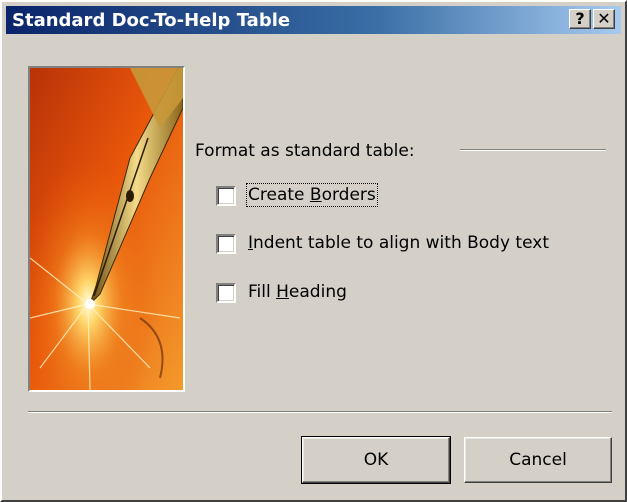  Describe the element at coordinates (320, 412) in the screenshot. I see `button-separator` at that location.